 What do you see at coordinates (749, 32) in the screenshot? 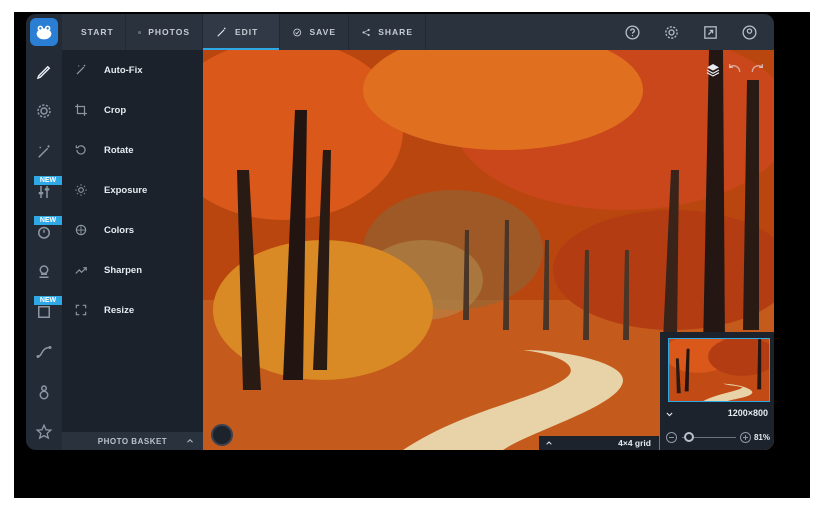
I see `account-icon` at bounding box center [749, 32].